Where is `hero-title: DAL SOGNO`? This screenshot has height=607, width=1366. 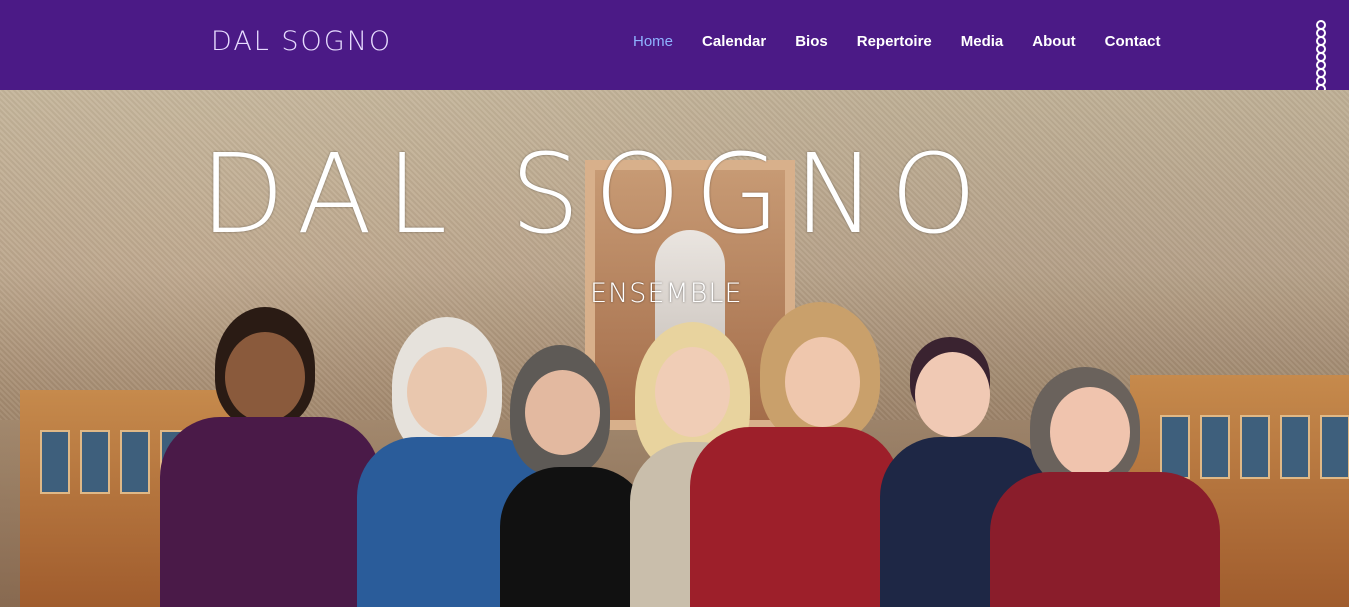
hero-title: DAL SOGNO is located at coordinates (595, 194).